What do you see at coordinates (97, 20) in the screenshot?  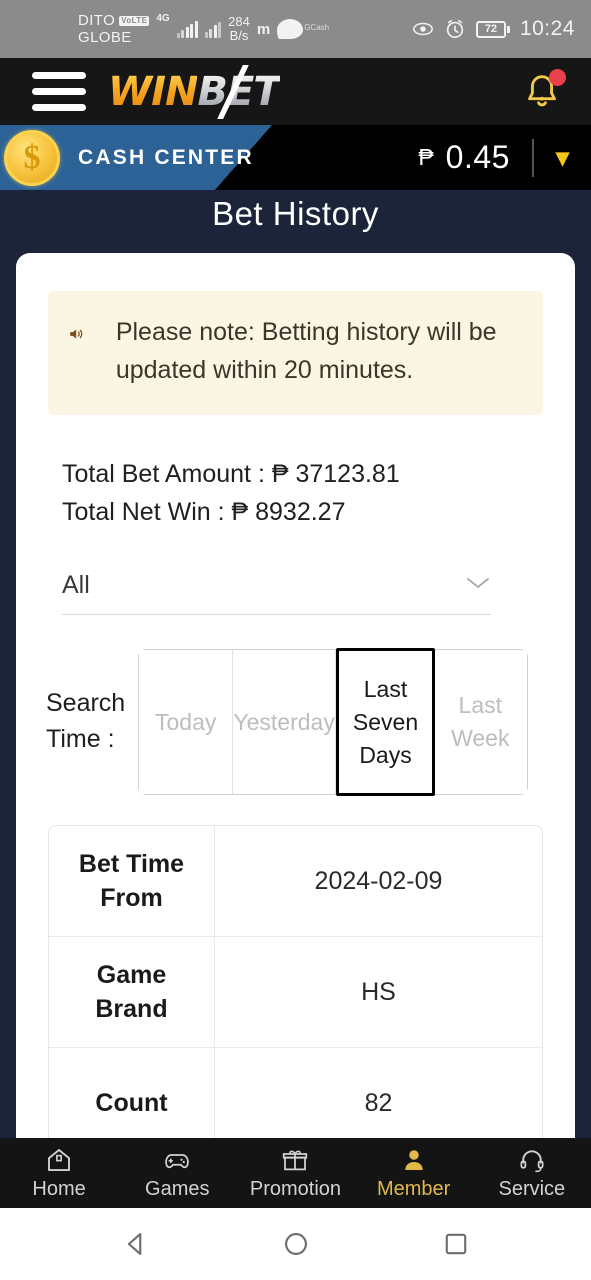 I see `carrier-primary-label: DITO` at bounding box center [97, 20].